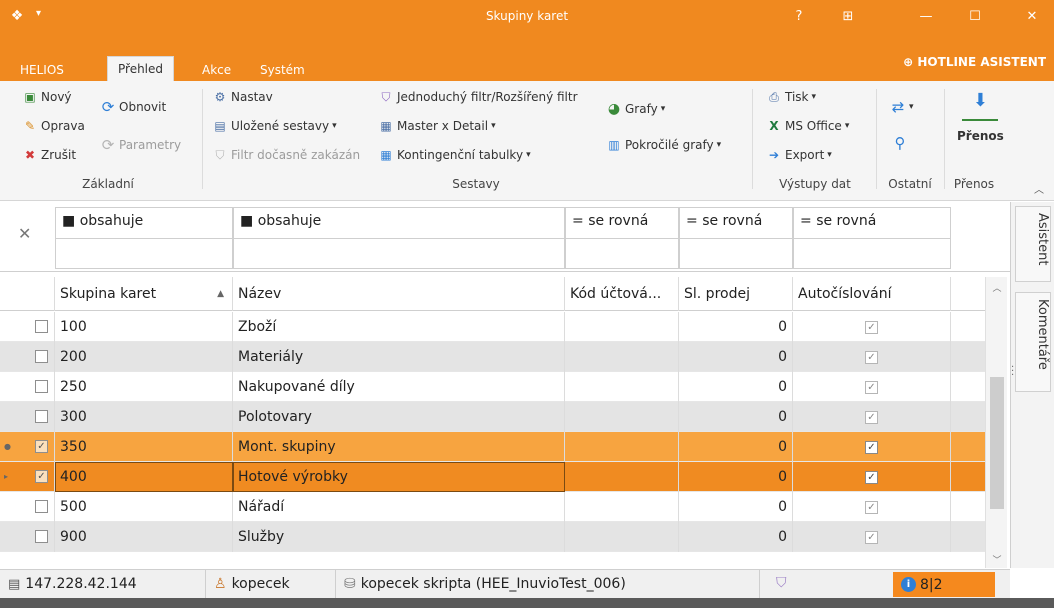  Describe the element at coordinates (144, 507) in the screenshot. I see `cell-code: 500` at that location.